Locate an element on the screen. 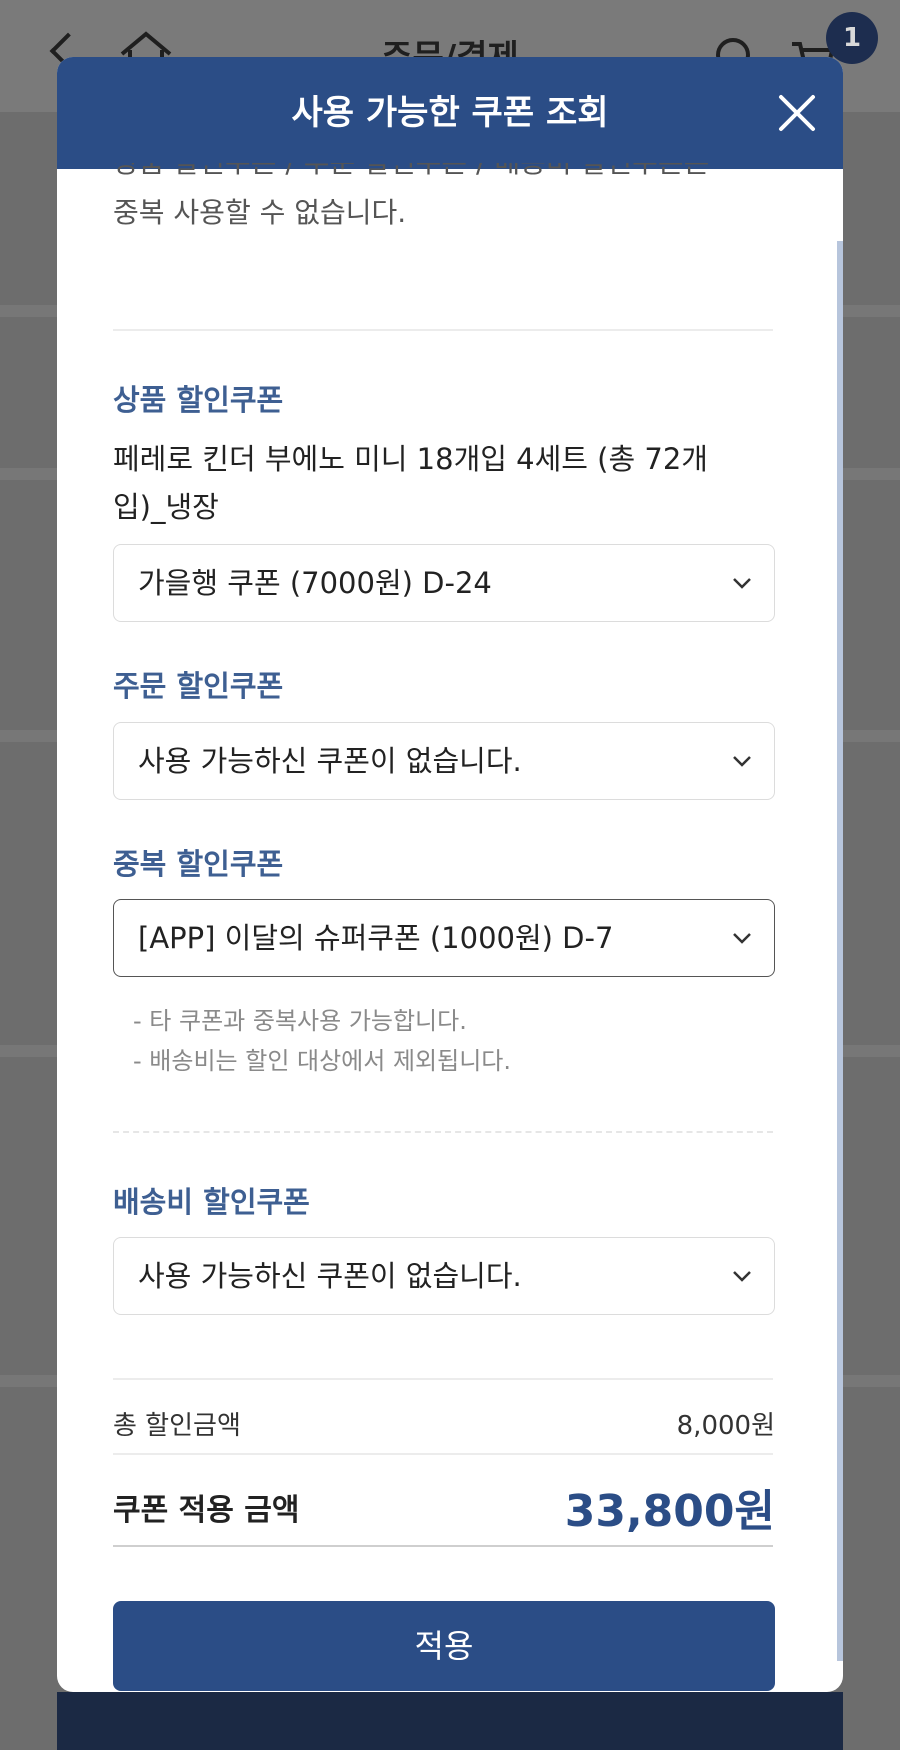  applied-amount-label: 쿠폰 적용 금액 is located at coordinates (206, 1510).